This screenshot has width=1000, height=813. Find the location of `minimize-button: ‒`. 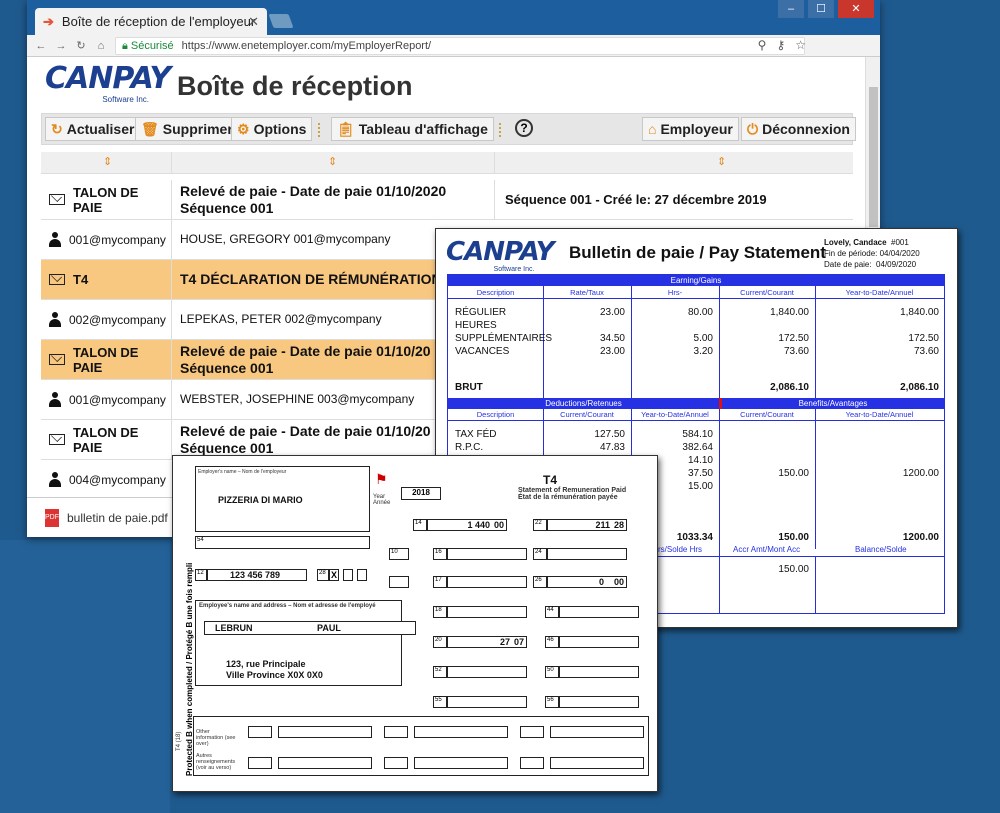

minimize-button: ‒ is located at coordinates (791, 9).